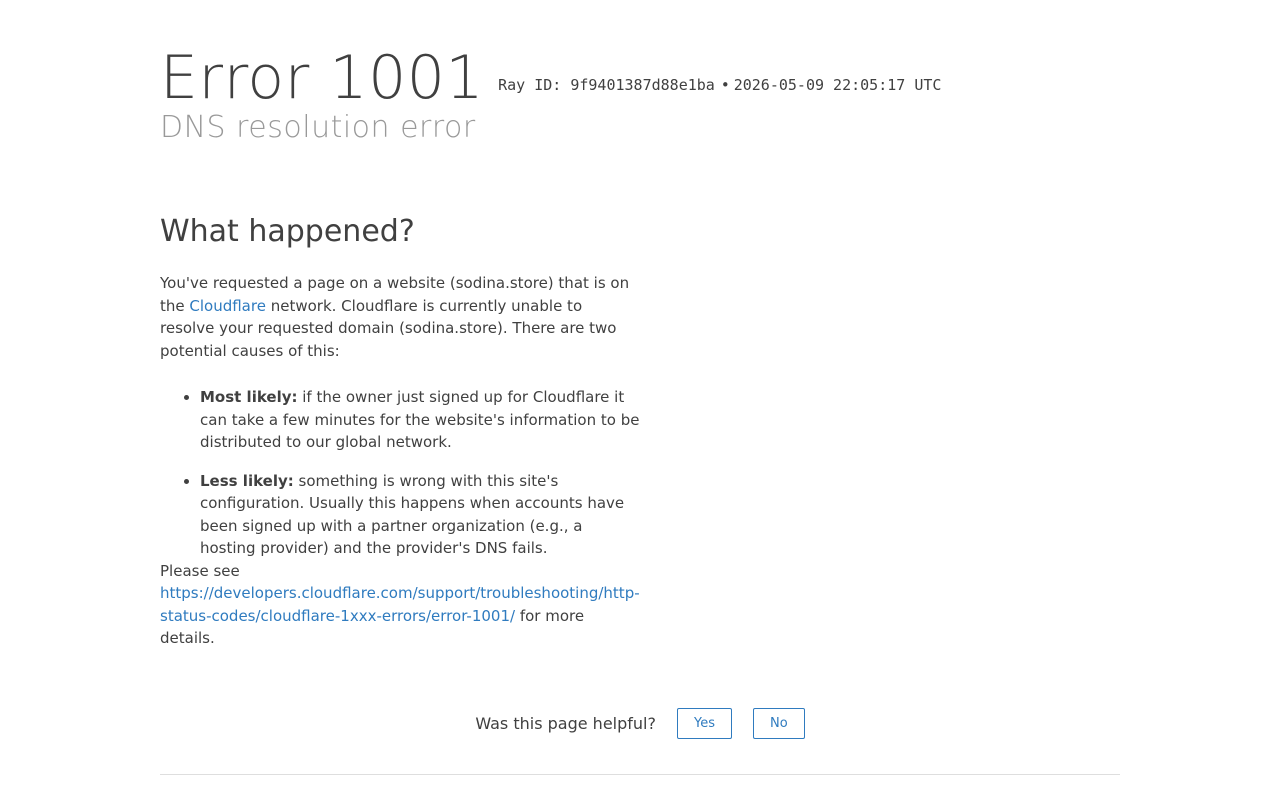 The image size is (1280, 800). What do you see at coordinates (247, 480) in the screenshot?
I see `cause-label: Less likely:` at bounding box center [247, 480].